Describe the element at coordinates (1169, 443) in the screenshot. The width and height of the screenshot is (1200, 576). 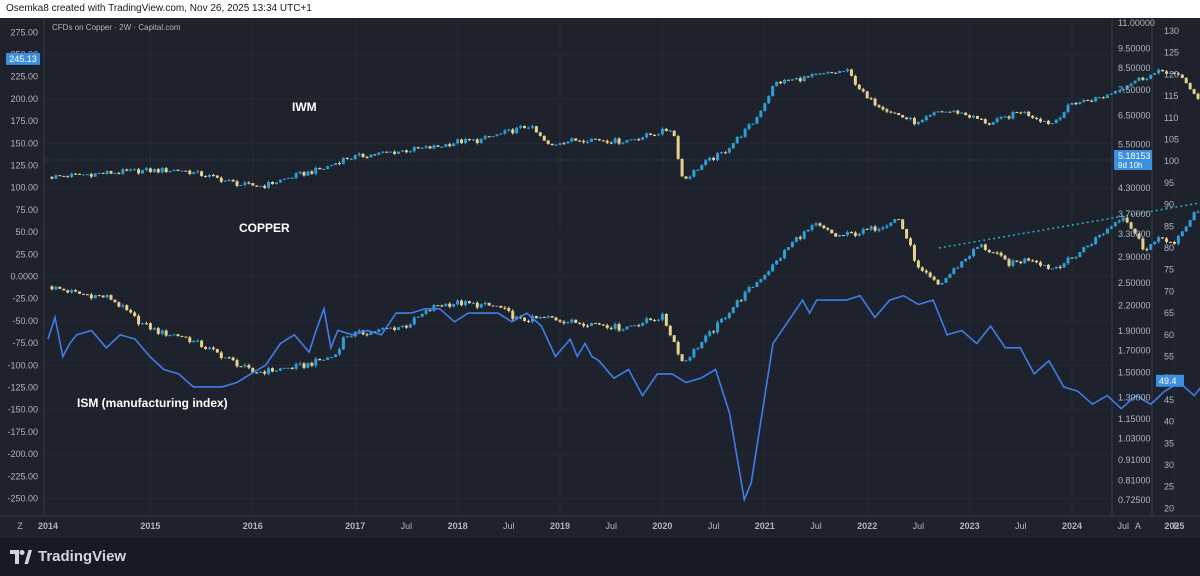
I see `ism-axis-tick-label: 35` at that location.